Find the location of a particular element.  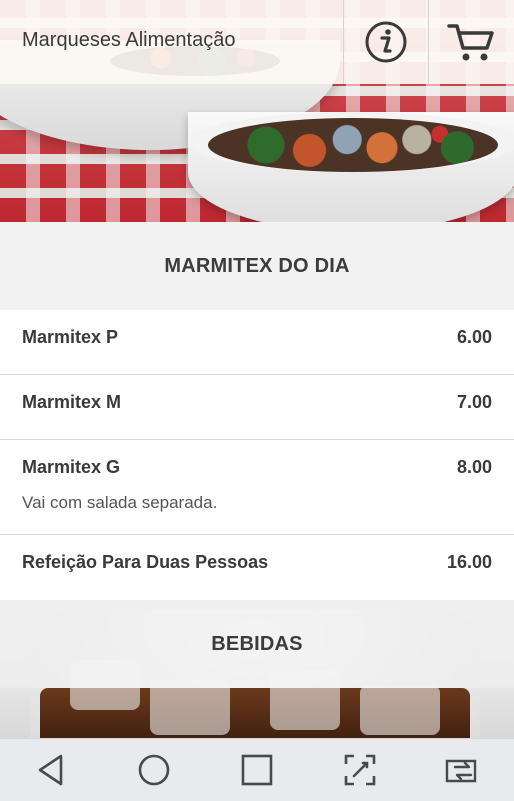

section-header-marmitex: MARMITEX DO DIA is located at coordinates (257, 266).